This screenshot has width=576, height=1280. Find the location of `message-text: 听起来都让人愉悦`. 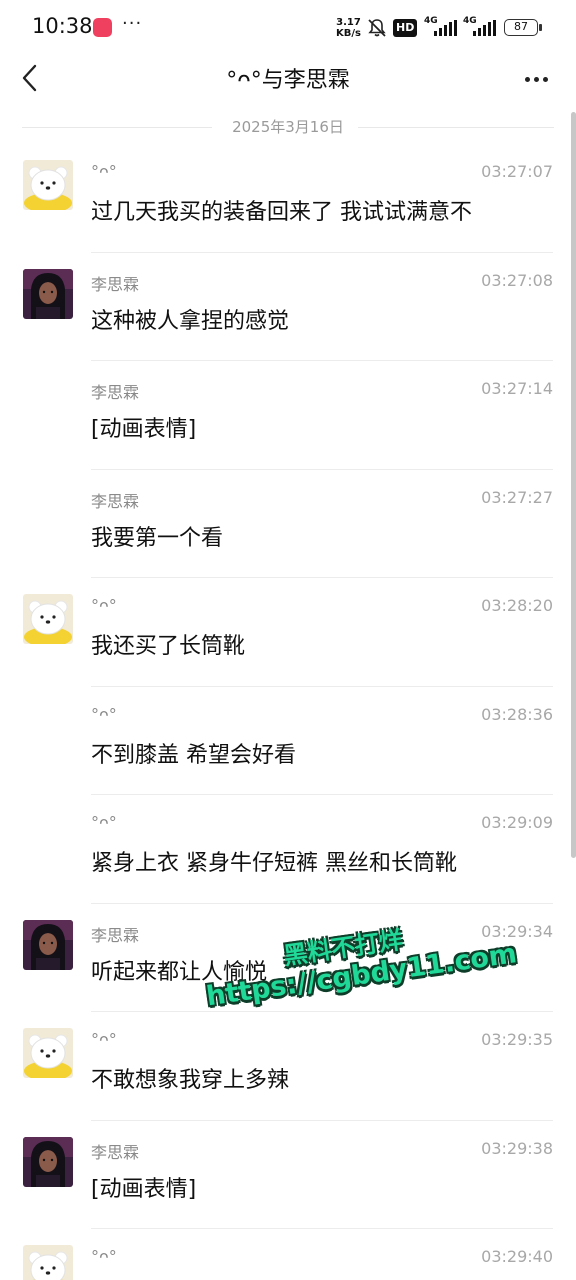

message-text: 听起来都让人愉悦 is located at coordinates (179, 970).